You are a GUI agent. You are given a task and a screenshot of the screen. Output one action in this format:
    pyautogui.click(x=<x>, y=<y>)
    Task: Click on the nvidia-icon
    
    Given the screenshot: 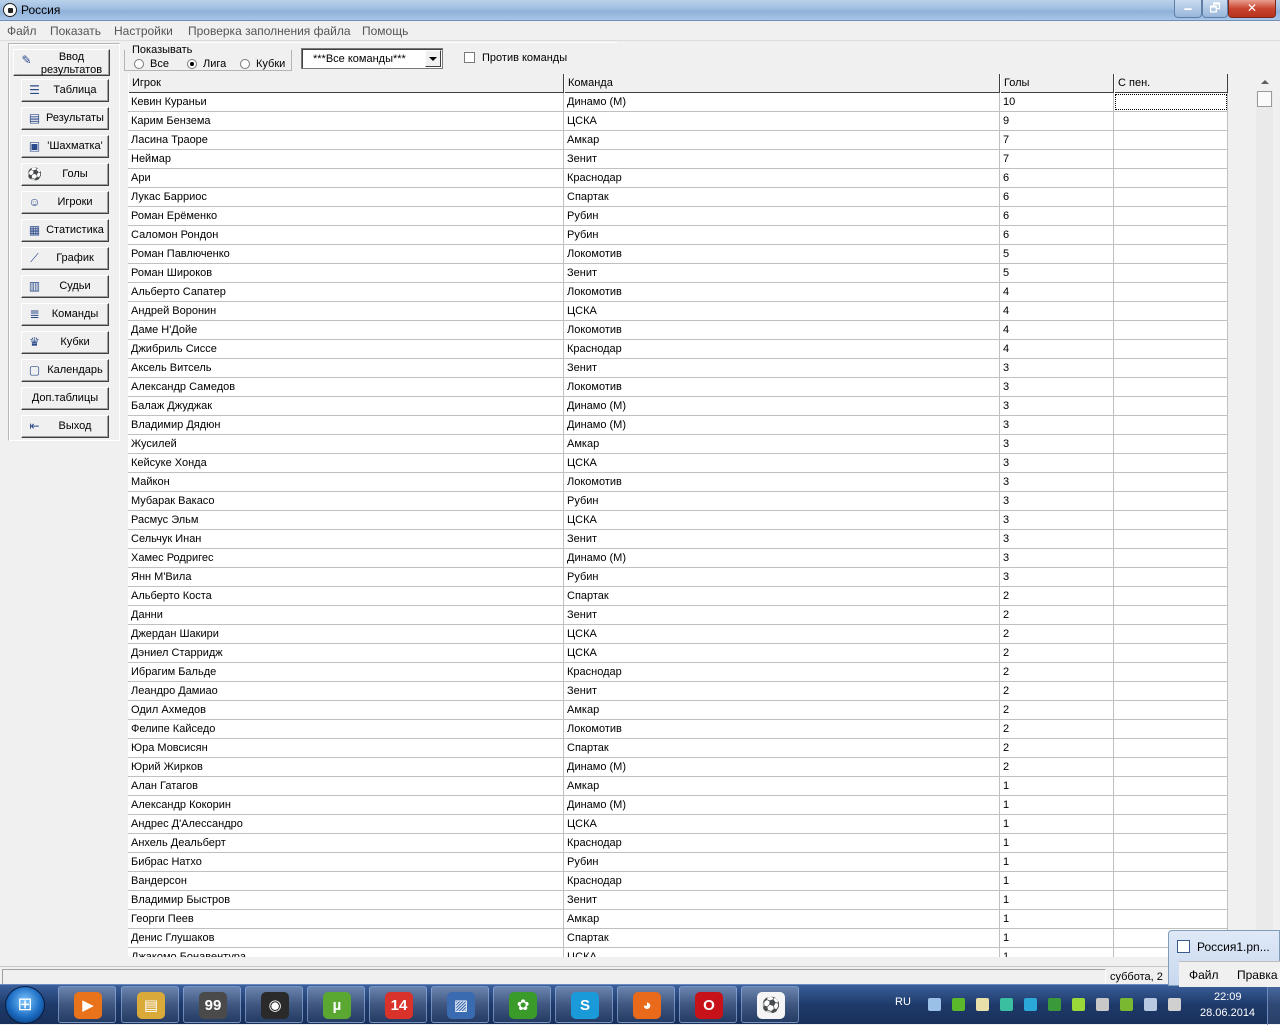 What is the action you would take?
    pyautogui.click(x=1126, y=1004)
    